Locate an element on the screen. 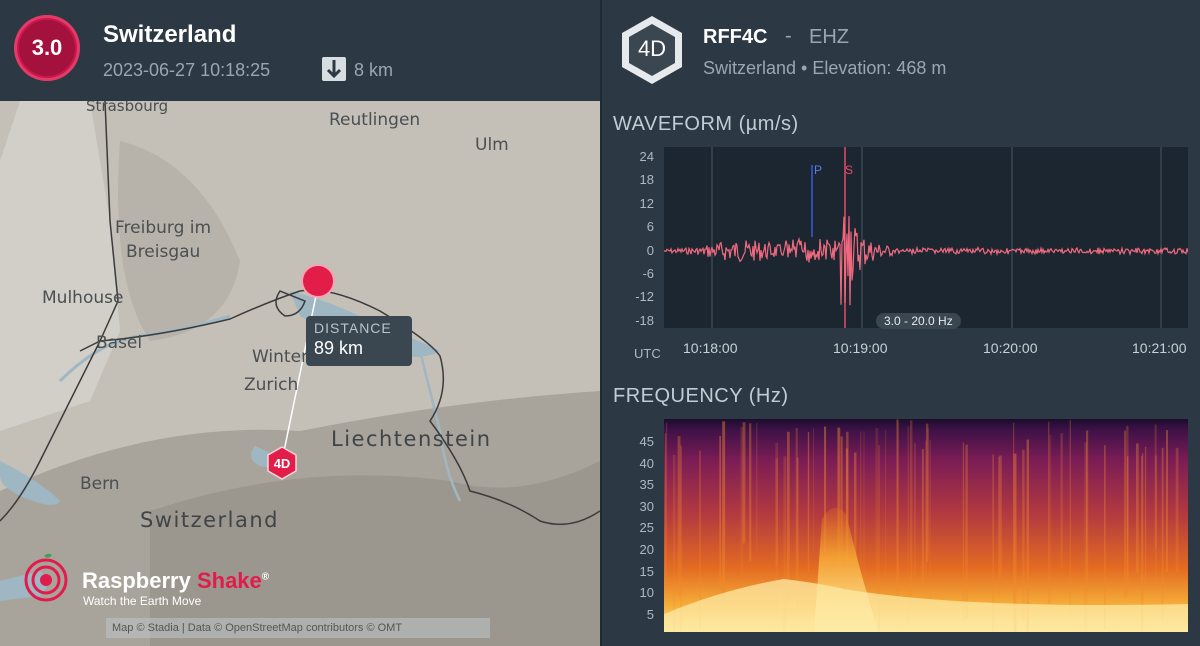 The height and width of the screenshot is (646, 1200). map-label-freiburg-line2: Breisgau is located at coordinates (163, 252).